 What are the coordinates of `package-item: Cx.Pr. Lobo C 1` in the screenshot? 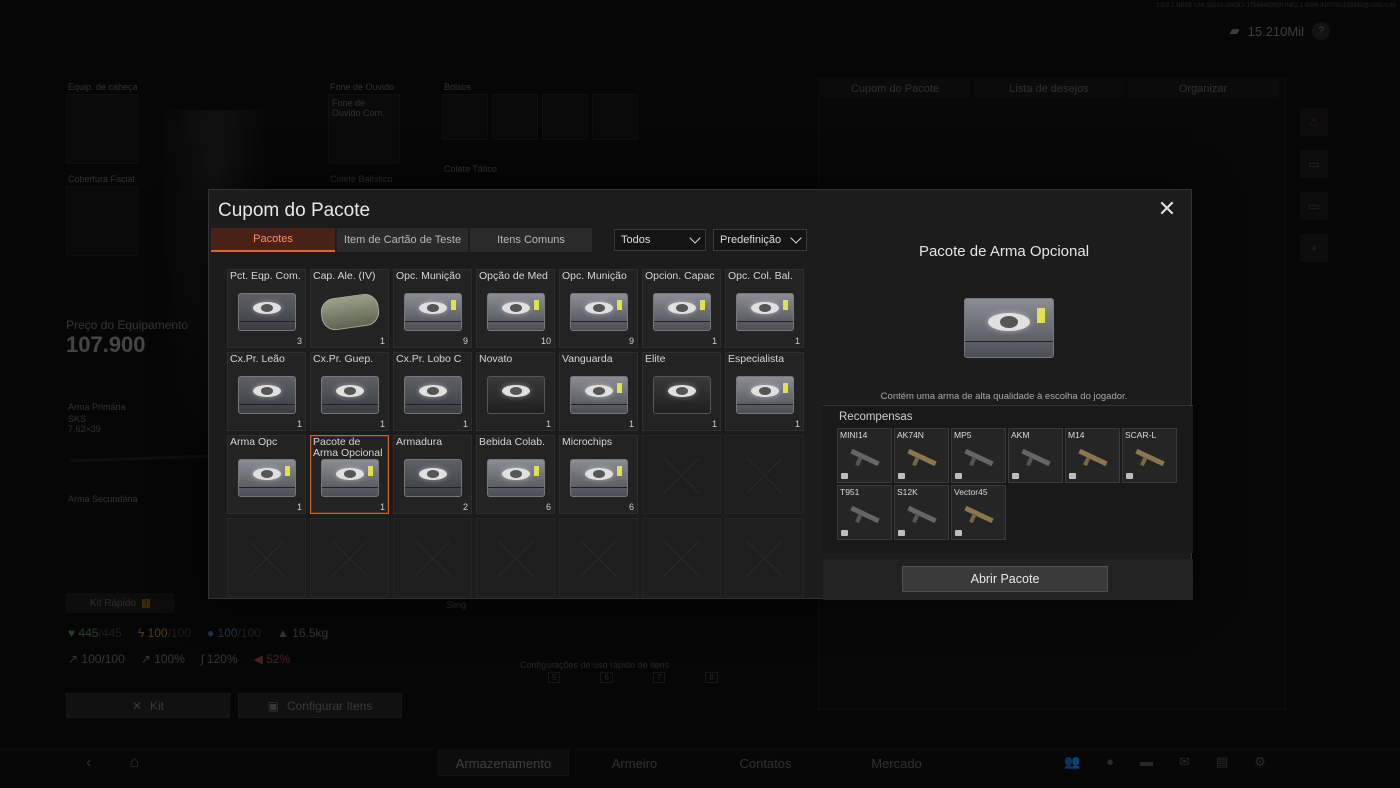 It's located at (432, 391).